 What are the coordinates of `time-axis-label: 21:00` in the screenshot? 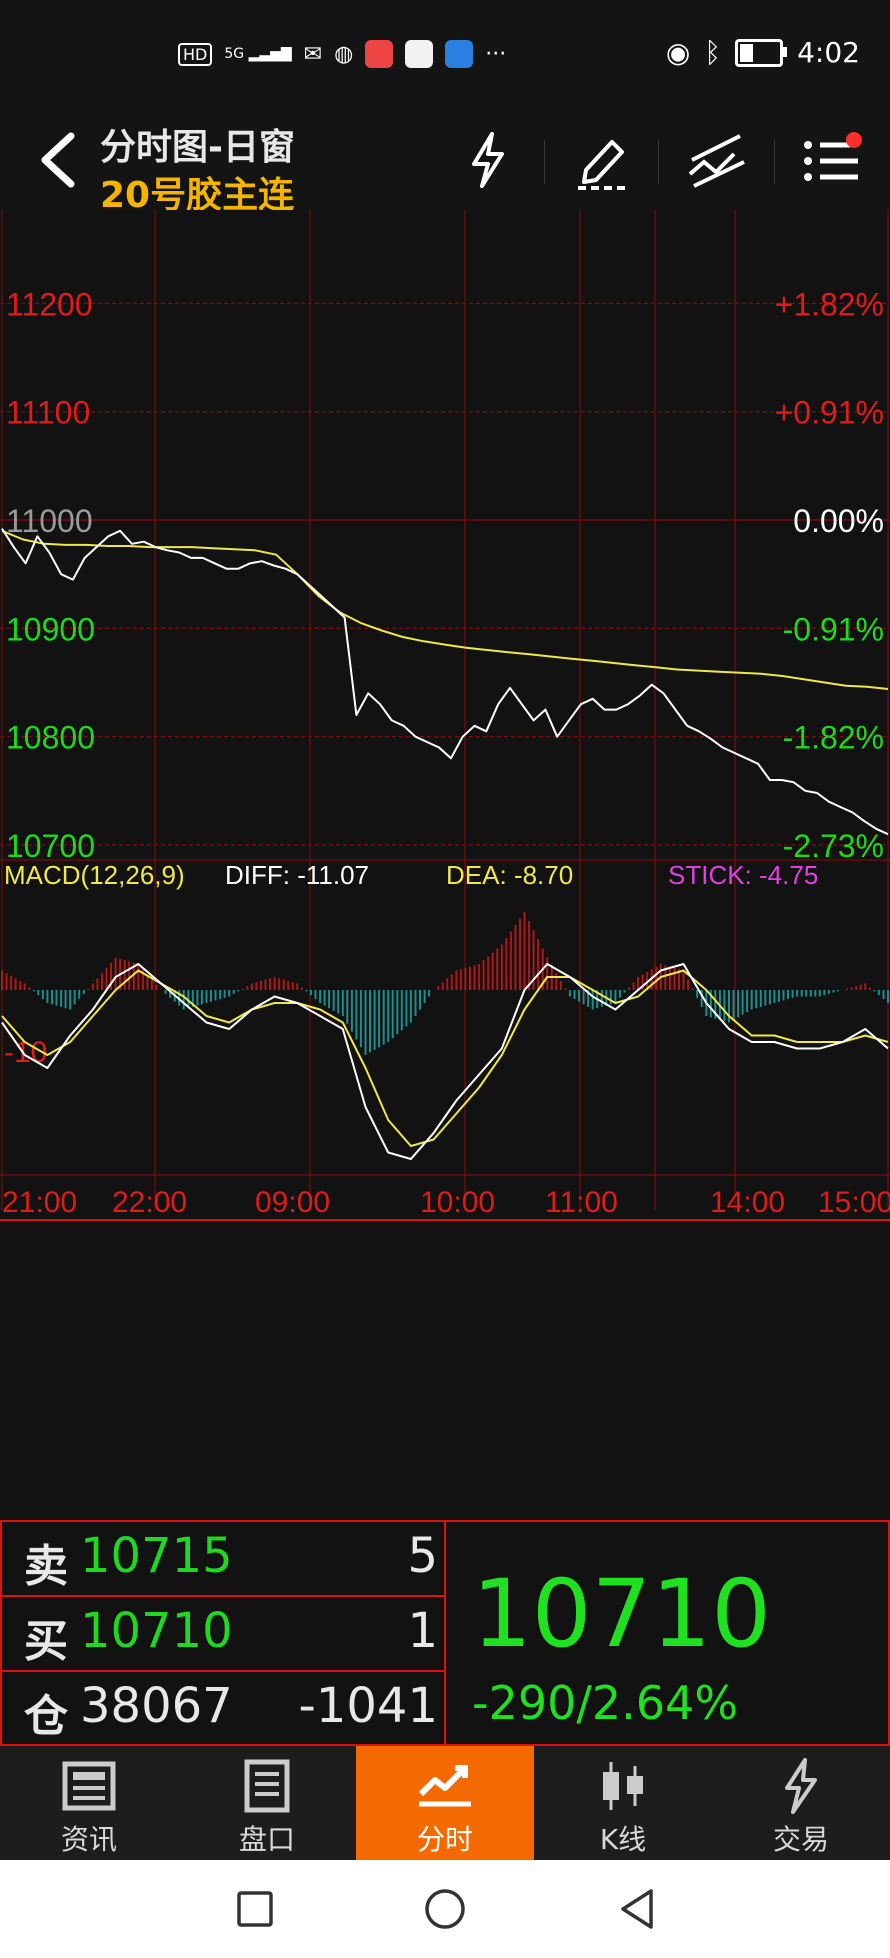 It's located at (39, 1202).